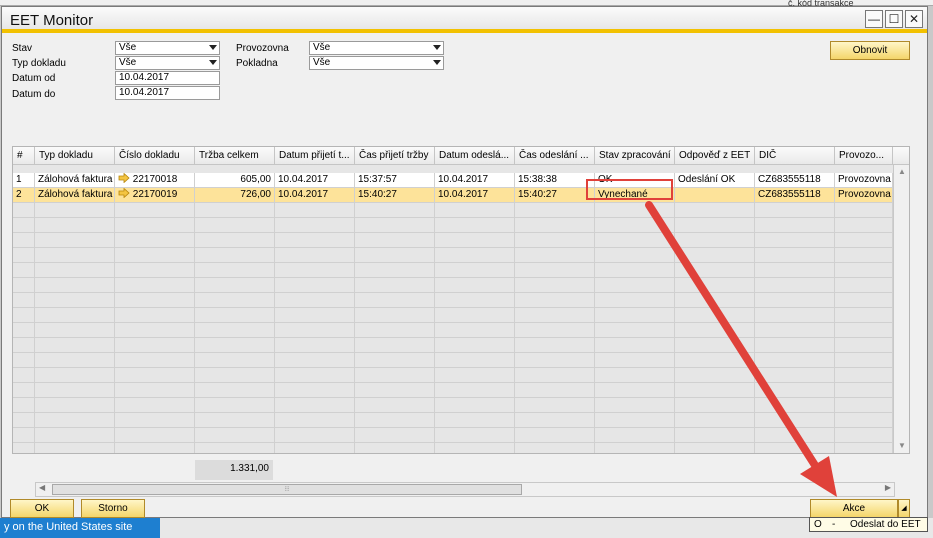 The width and height of the screenshot is (933, 538). What do you see at coordinates (885, 524) in the screenshot?
I see `menu-item-odeslat-do-eet: Odeslat do EET` at bounding box center [885, 524].